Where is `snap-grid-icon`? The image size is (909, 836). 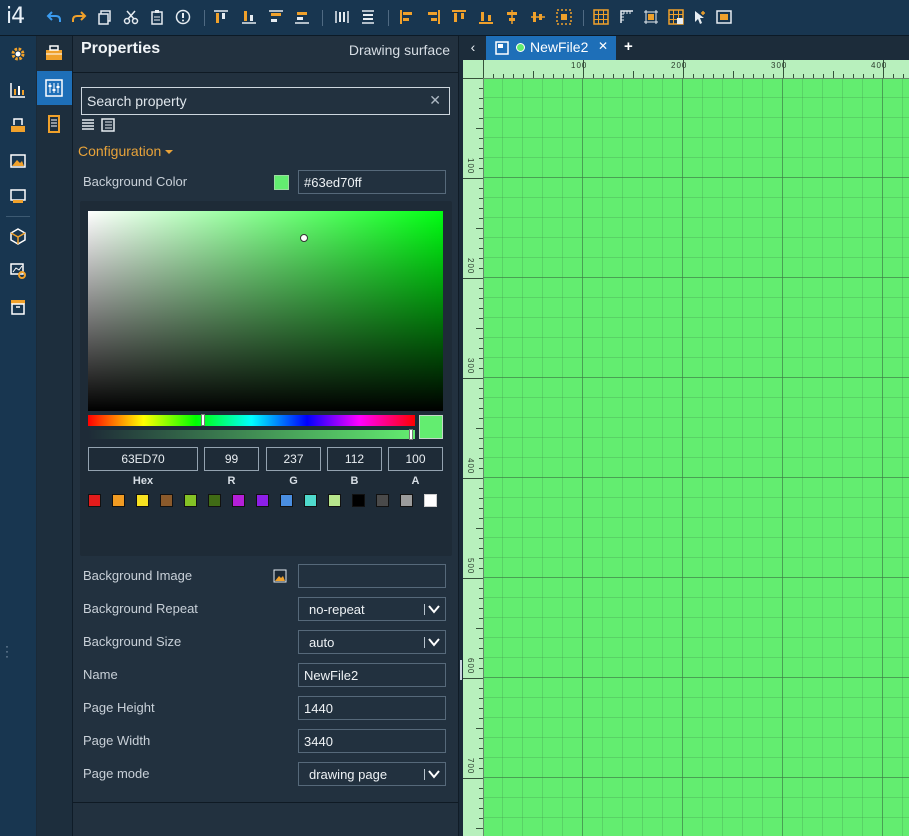 snap-grid-icon is located at coordinates (676, 17).